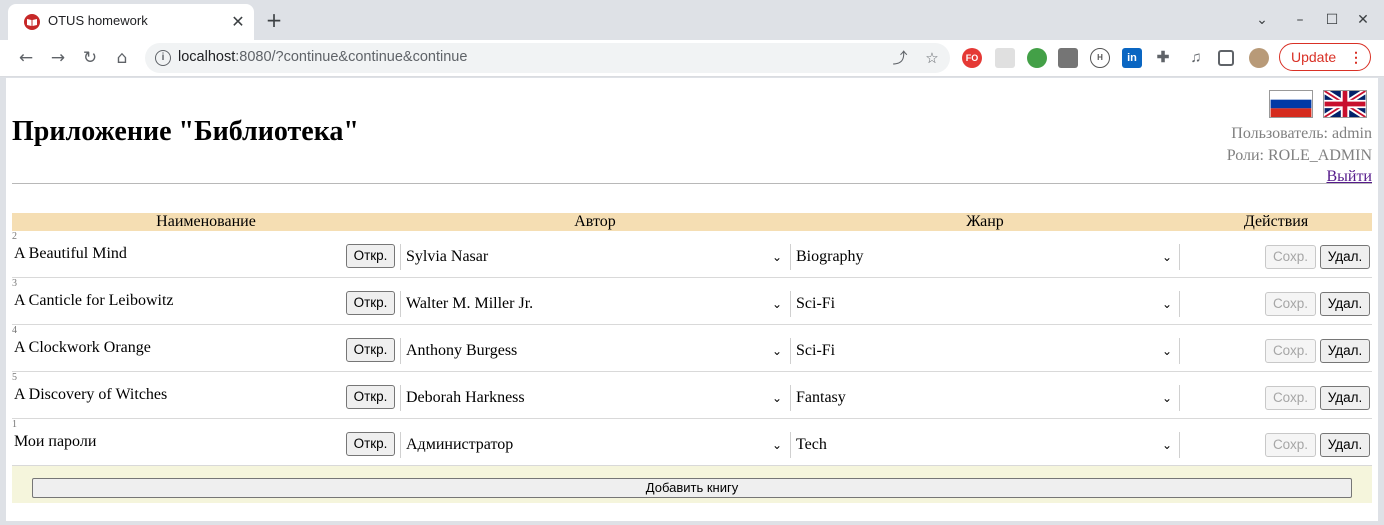  Describe the element at coordinates (692, 222) in the screenshot. I see `table-header: Наименование Автор Жанр Действия` at that location.